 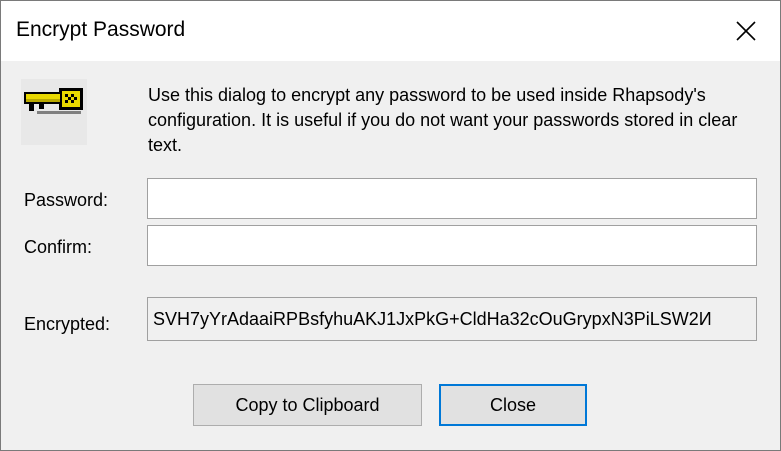 What do you see at coordinates (58, 247) in the screenshot?
I see `confirm-label: Confirm:` at bounding box center [58, 247].